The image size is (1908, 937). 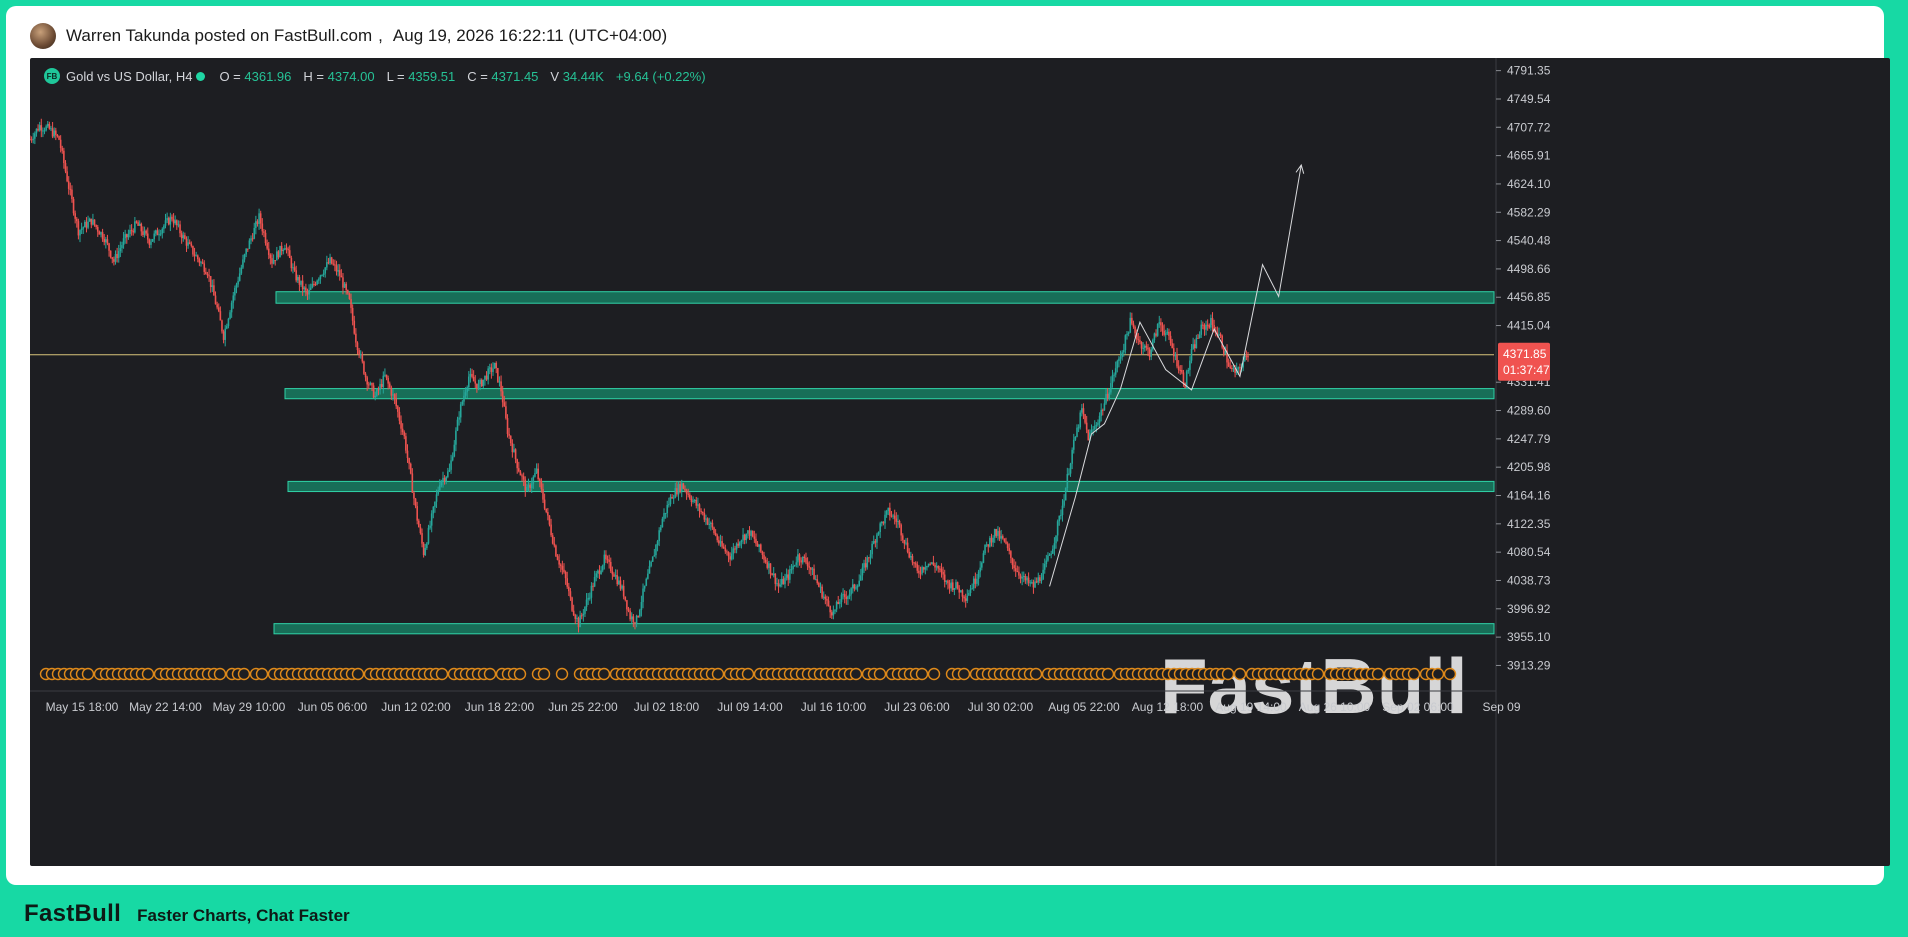 What do you see at coordinates (395, 76) in the screenshot?
I see `low-label: L =` at bounding box center [395, 76].